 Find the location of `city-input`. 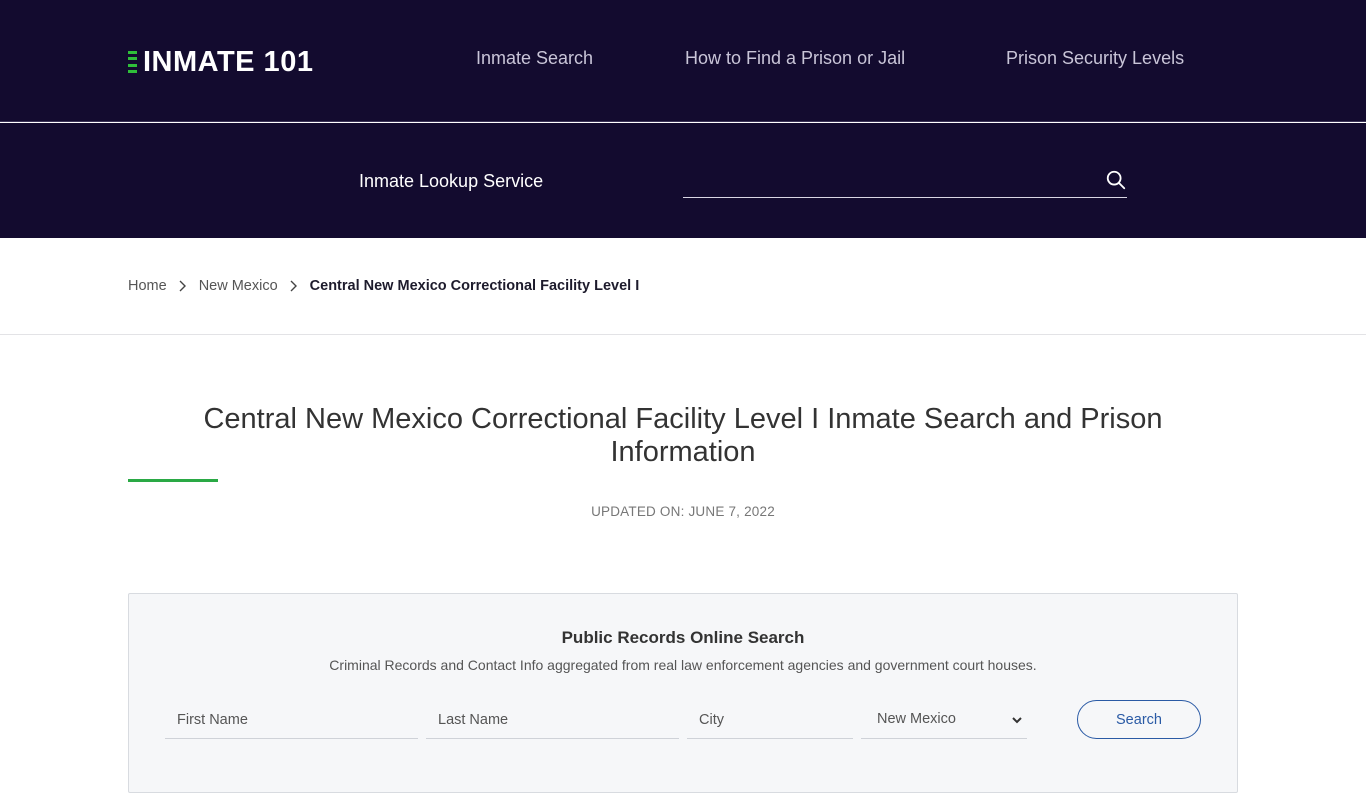

city-input is located at coordinates (770, 719).